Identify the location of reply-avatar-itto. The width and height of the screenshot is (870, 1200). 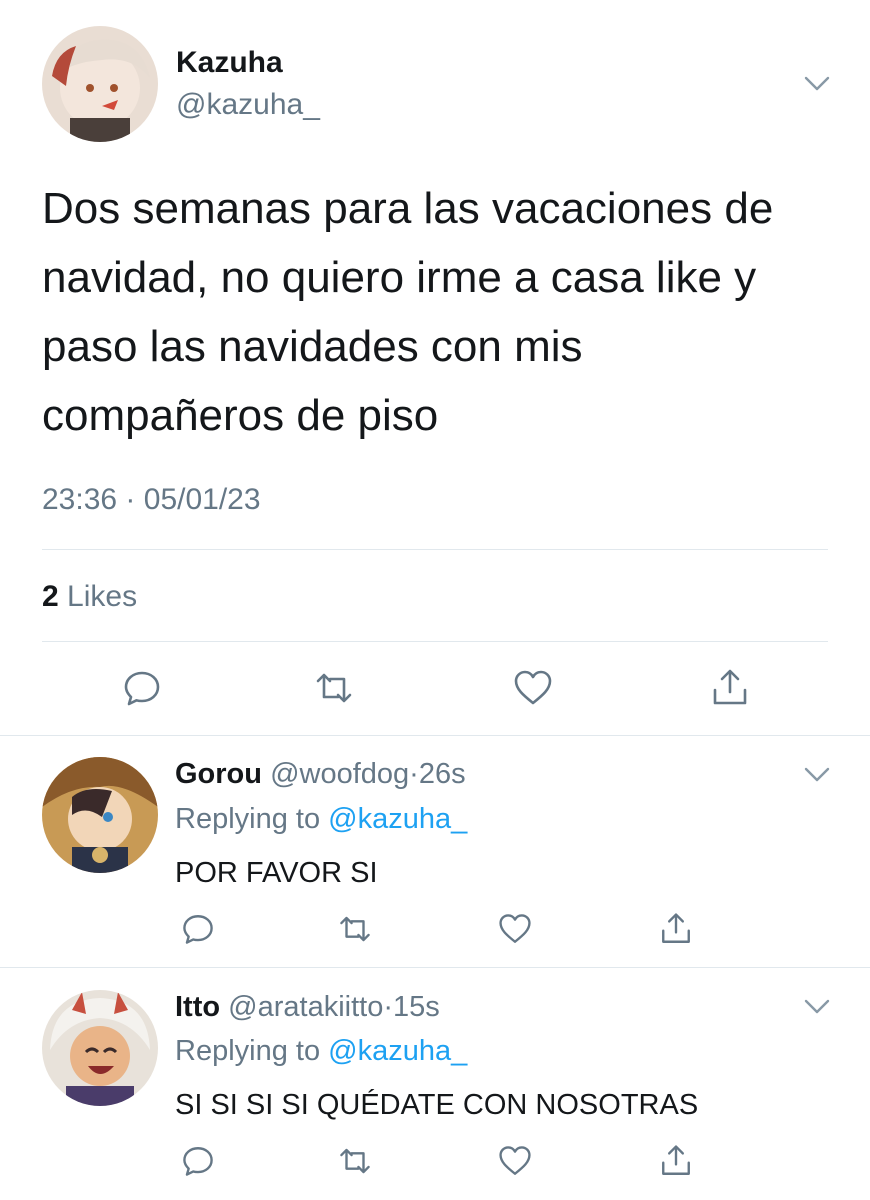
(100, 1048).